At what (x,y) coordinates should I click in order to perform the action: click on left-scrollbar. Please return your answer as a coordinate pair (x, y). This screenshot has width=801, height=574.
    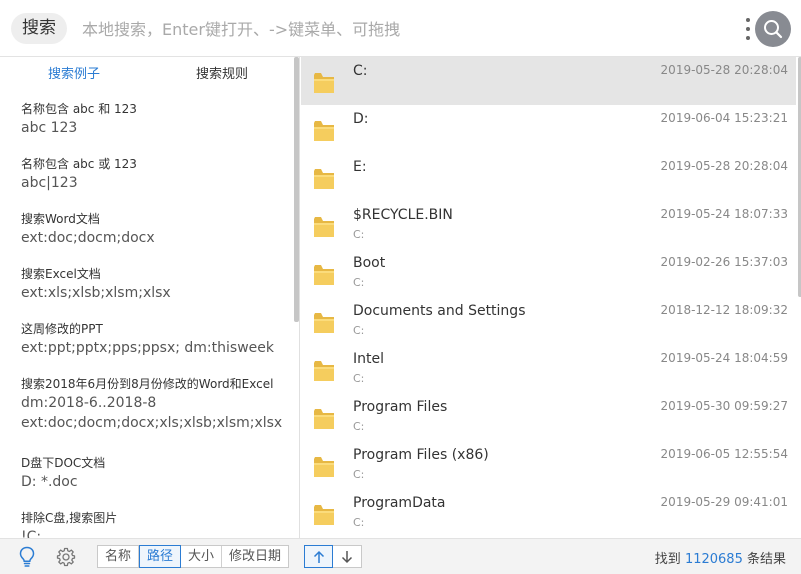
    Looking at the image, I should click on (296, 189).